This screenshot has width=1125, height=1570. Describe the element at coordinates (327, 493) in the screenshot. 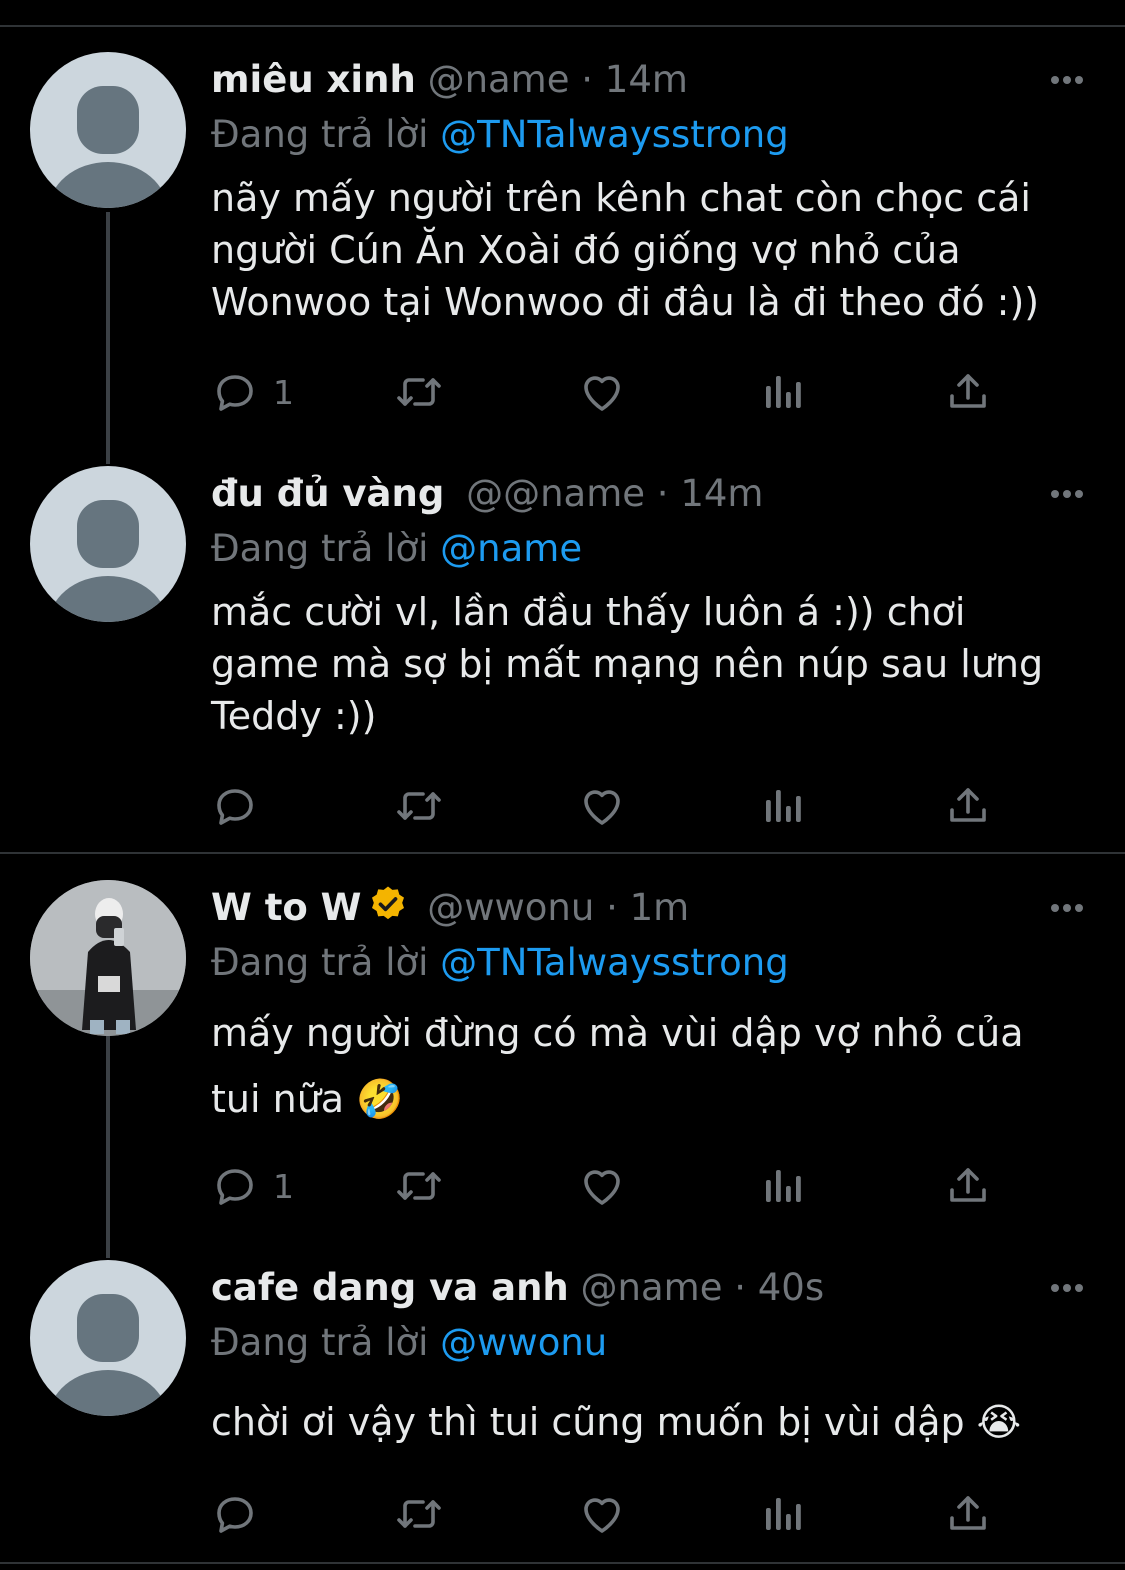

I see `display-name: đu đủ vàng` at that location.